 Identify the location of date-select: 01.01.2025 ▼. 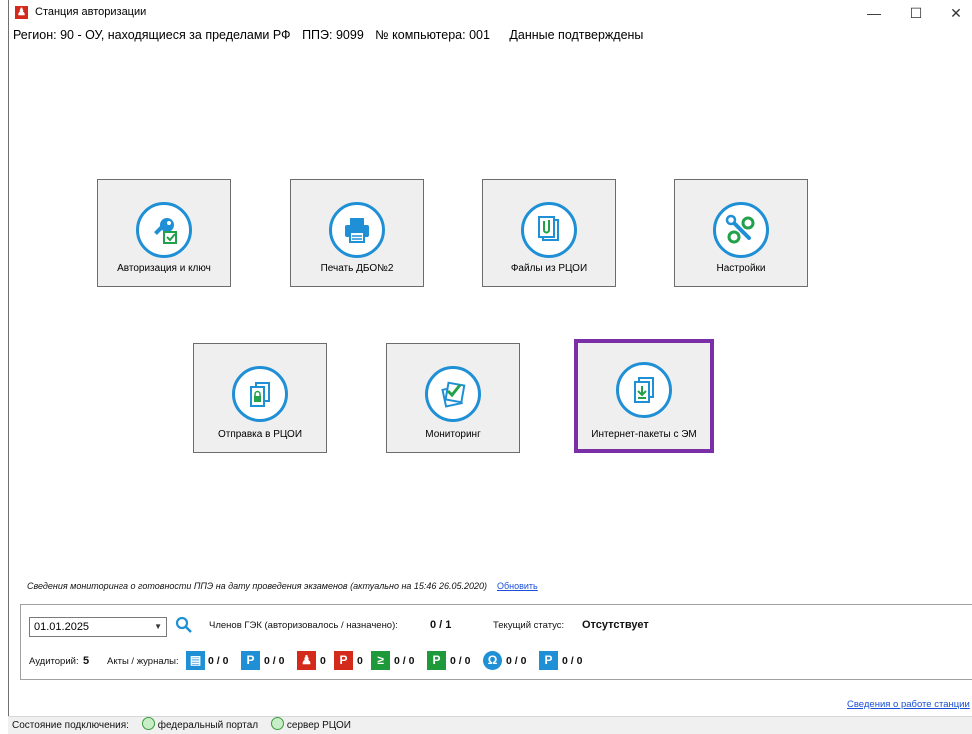
(98, 627).